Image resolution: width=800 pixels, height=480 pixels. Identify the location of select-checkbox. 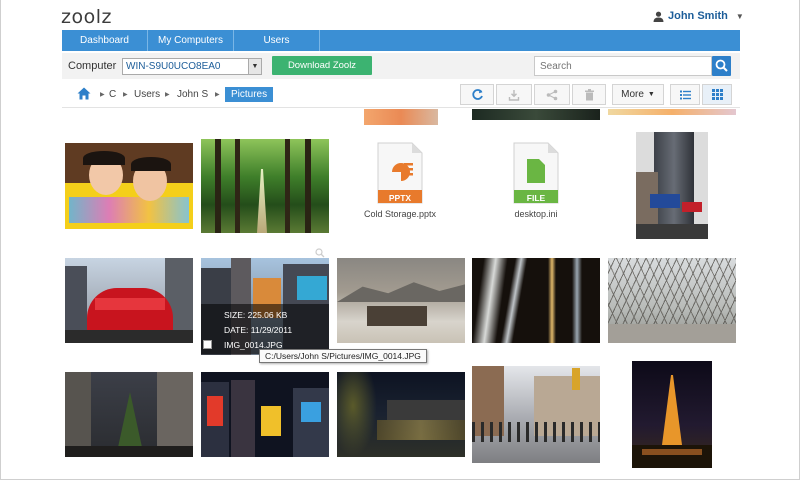
(207, 344).